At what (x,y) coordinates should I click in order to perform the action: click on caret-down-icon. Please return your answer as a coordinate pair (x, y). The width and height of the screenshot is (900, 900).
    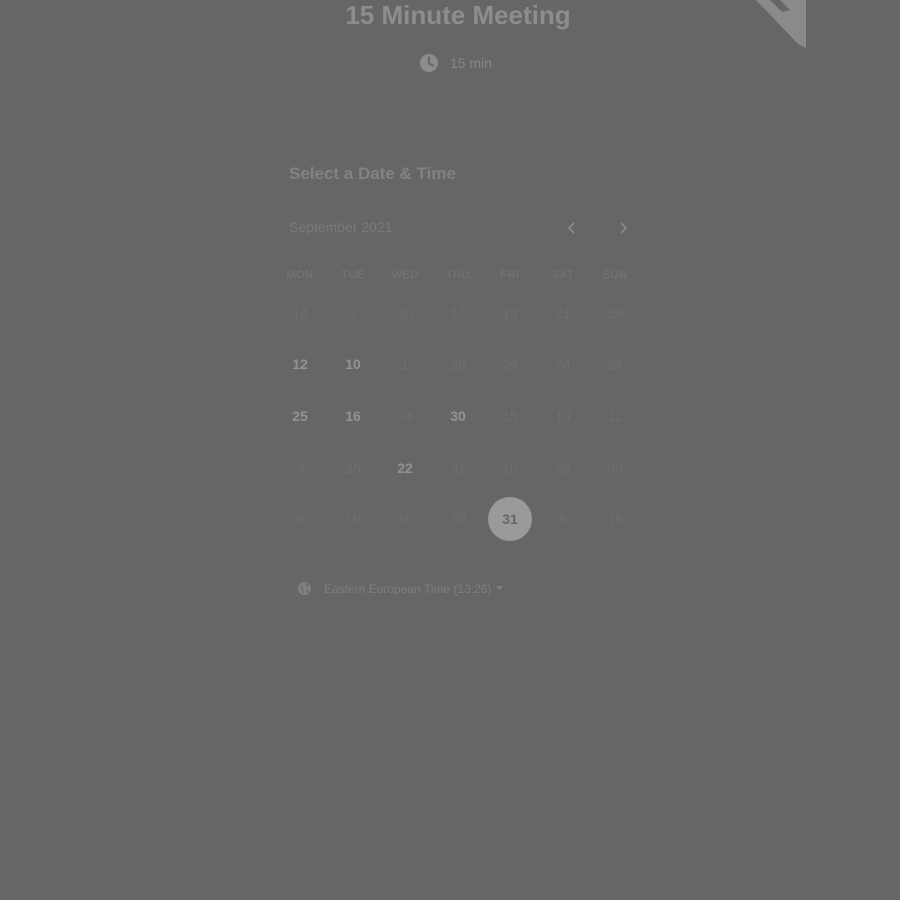
    Looking at the image, I should click on (500, 588).